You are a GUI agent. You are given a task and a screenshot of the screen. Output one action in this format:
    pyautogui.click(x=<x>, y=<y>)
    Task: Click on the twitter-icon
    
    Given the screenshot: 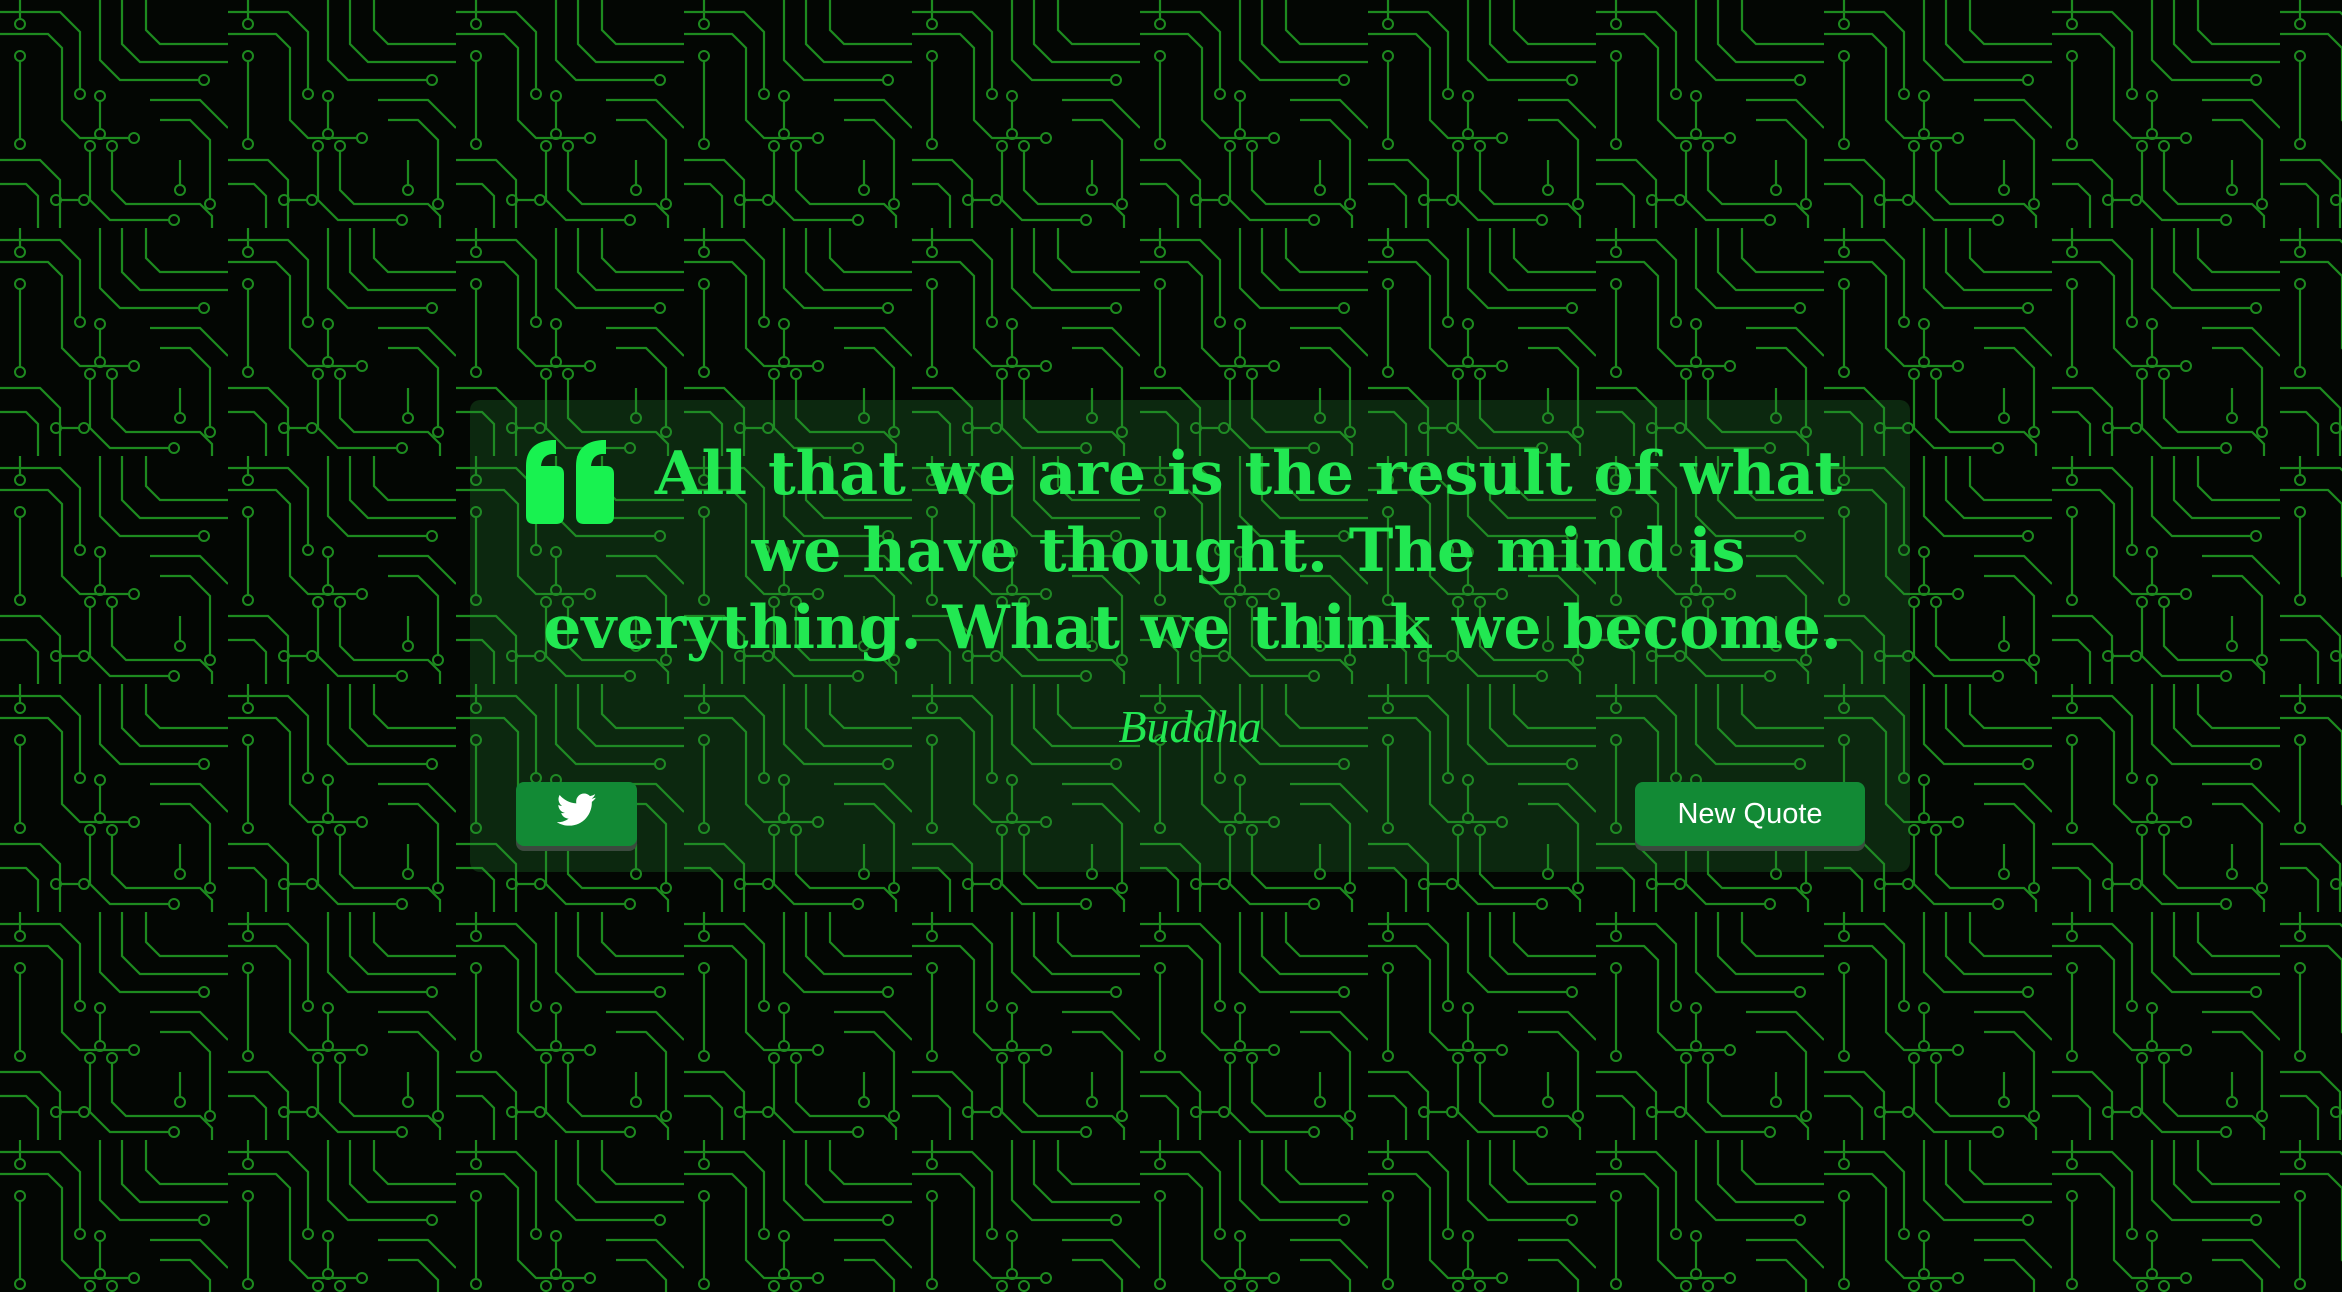 What is the action you would take?
    pyautogui.click(x=576, y=814)
    